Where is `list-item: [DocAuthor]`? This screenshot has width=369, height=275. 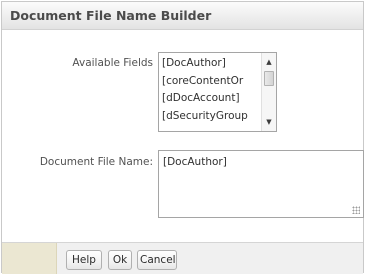
list-item: [DocAuthor] is located at coordinates (211, 64).